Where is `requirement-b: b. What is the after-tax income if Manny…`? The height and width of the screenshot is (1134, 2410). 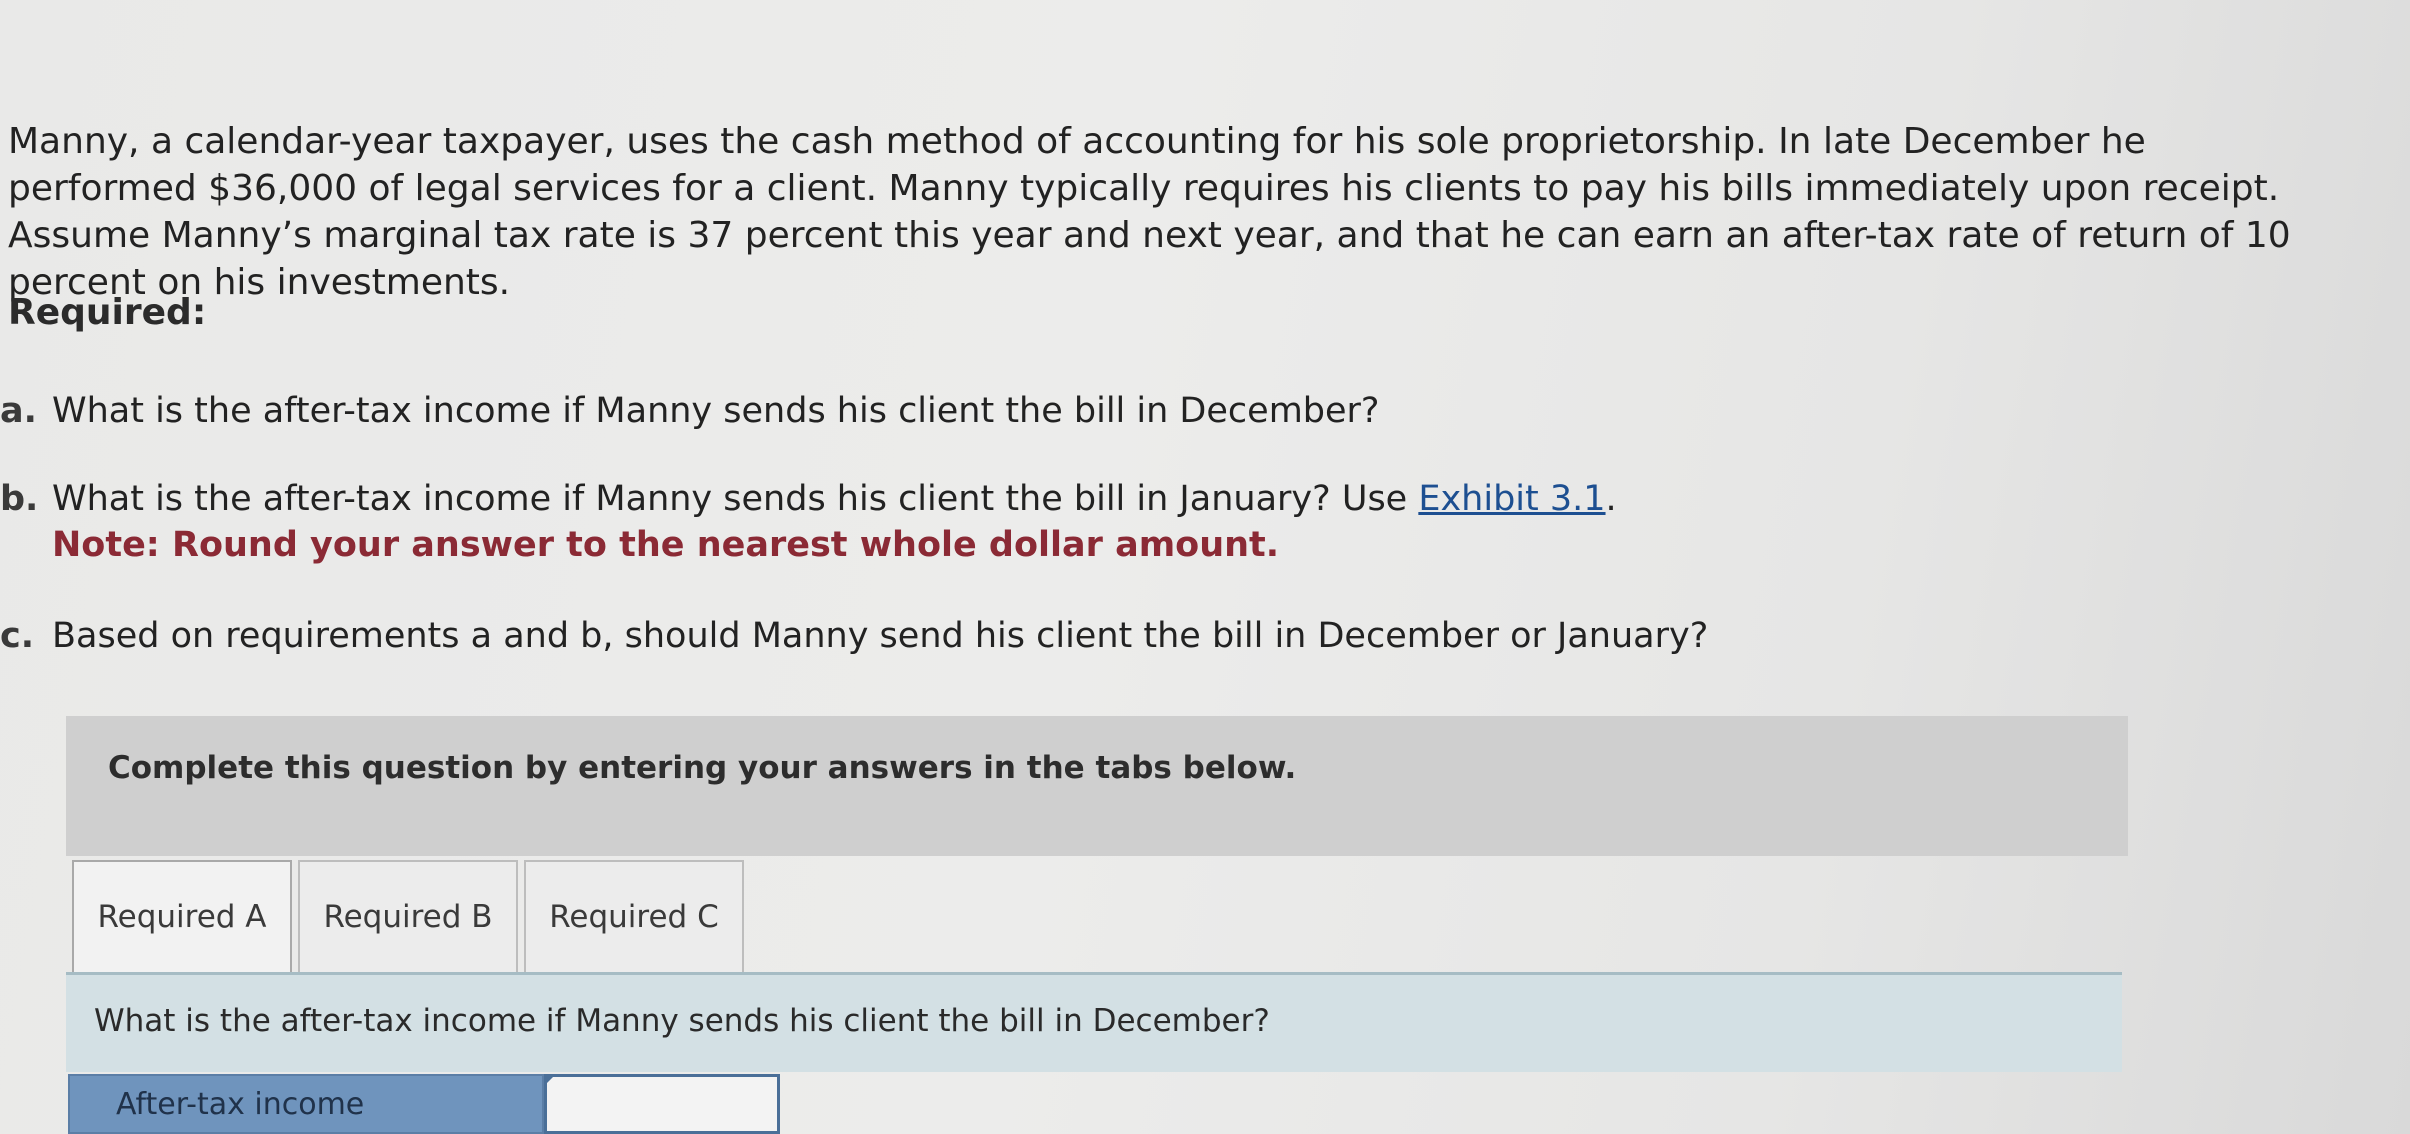
requirement-b: b. What is the after-tax income if Manny… is located at coordinates (1100, 522).